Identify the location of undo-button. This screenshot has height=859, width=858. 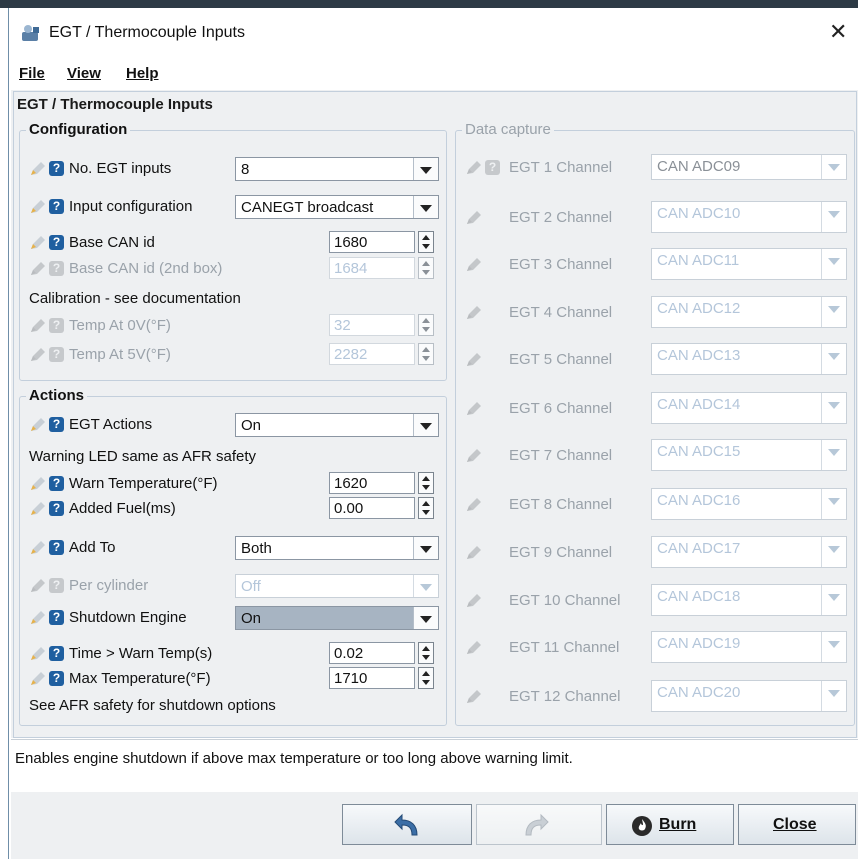
(407, 824).